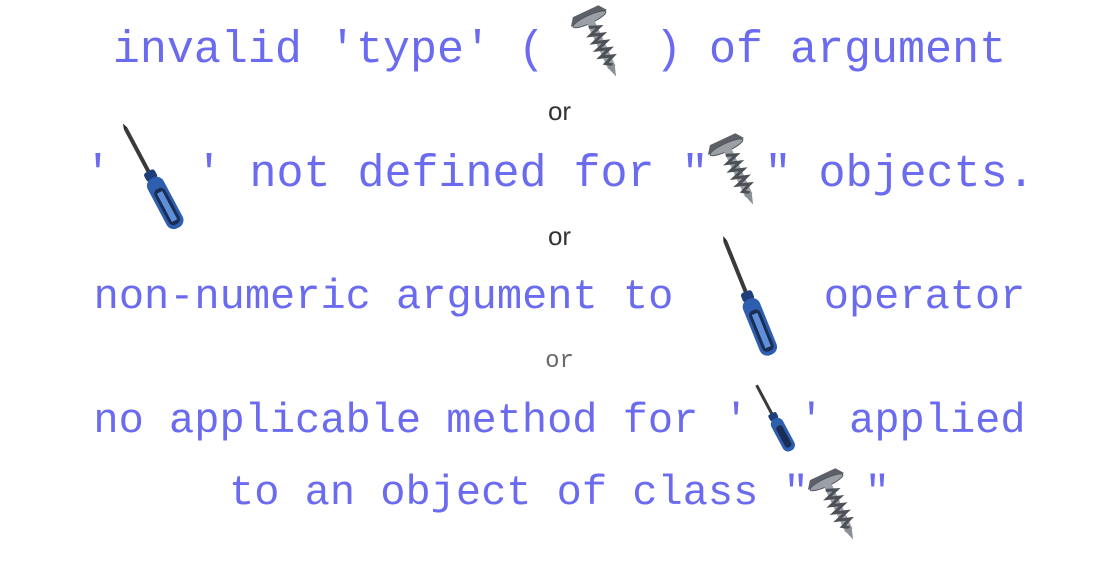 The width and height of the screenshot is (1119, 567). I want to click on text-segment: invalid 'type' (, so click(328, 50).